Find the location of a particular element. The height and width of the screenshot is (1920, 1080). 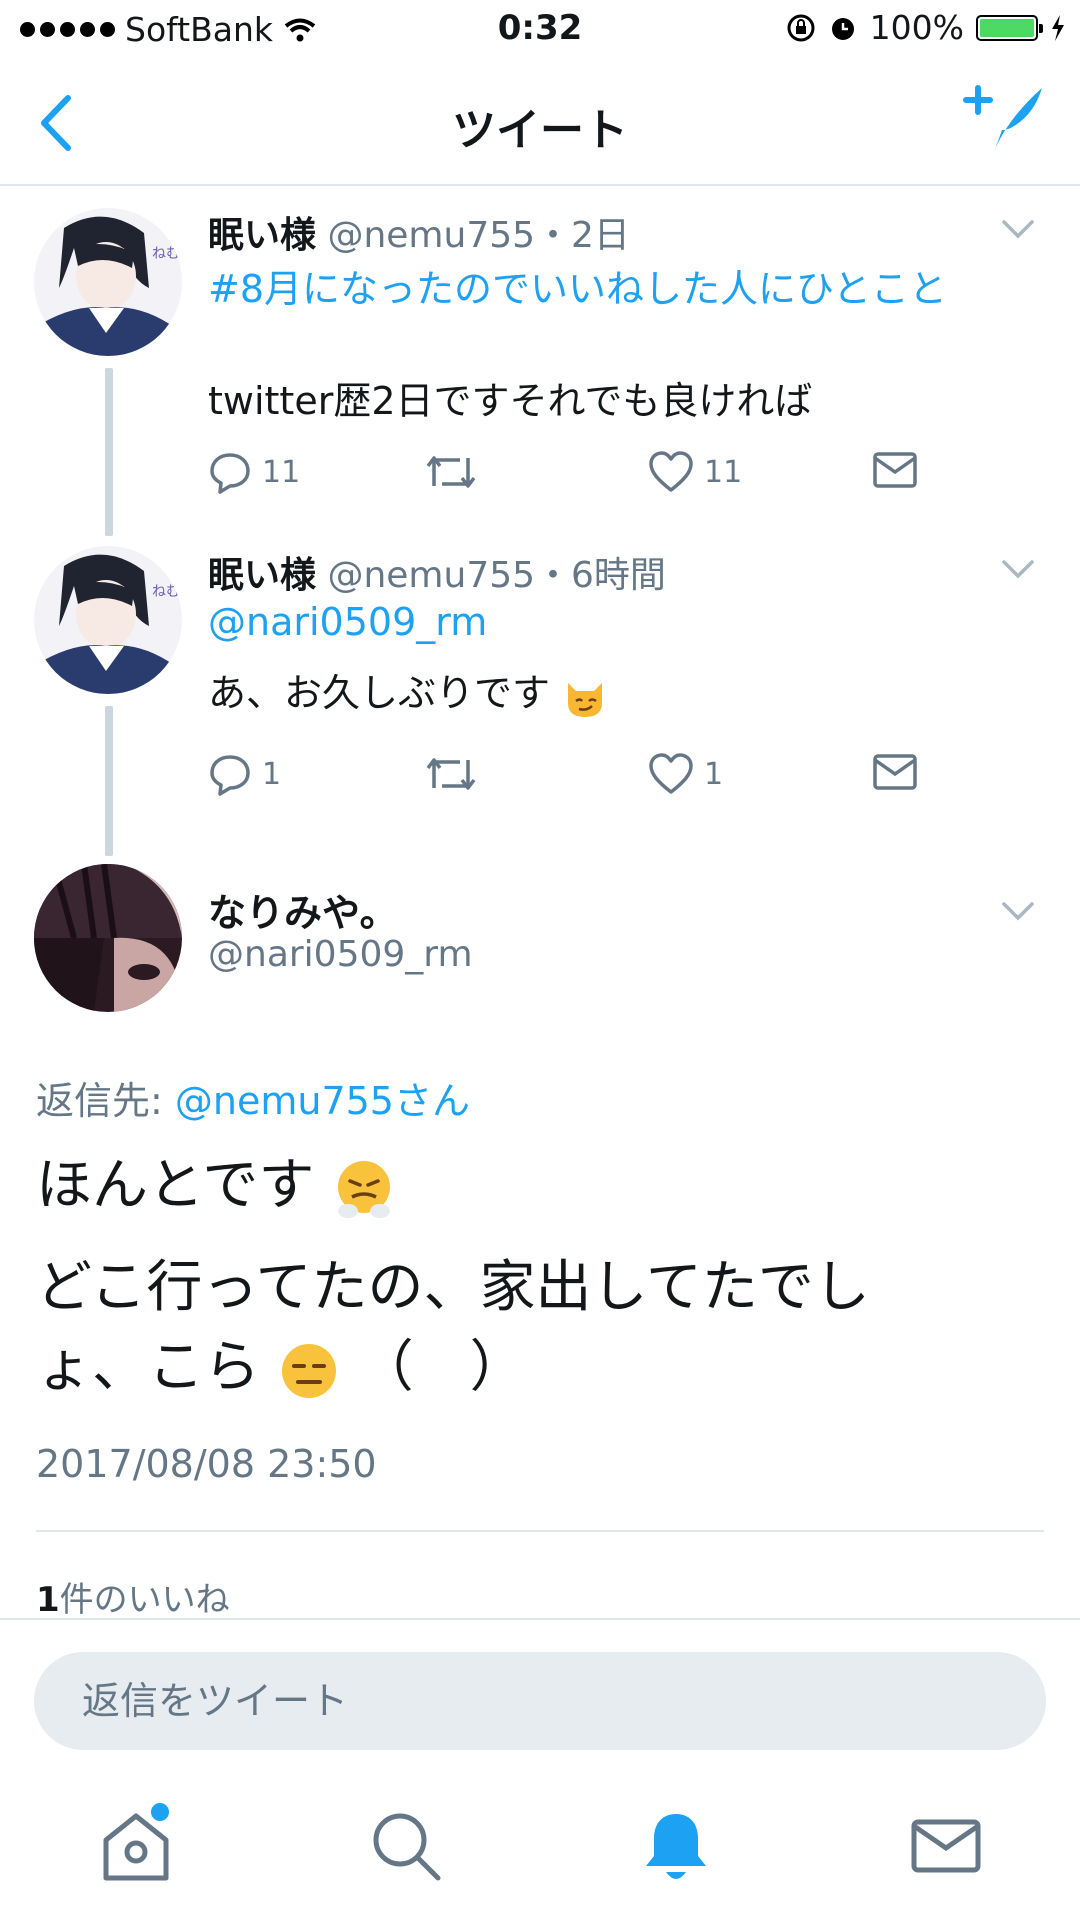

tab-bar is located at coordinates (540, 1850).